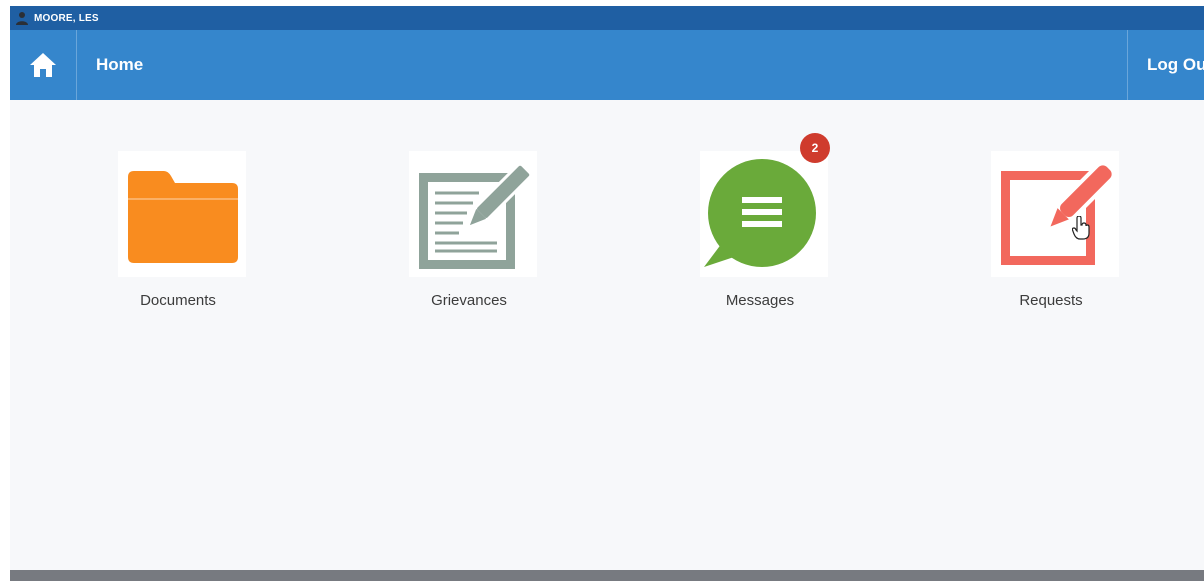  I want to click on tile-grievances: Grievances, so click(469, 236).